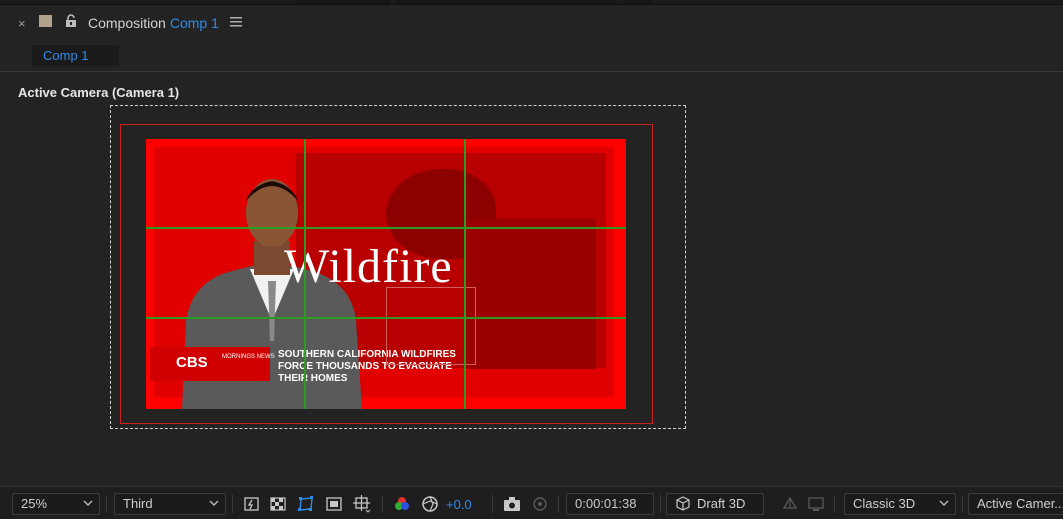 The image size is (1063, 519). I want to click on tab-comp-1: Comp 1, so click(75, 55).